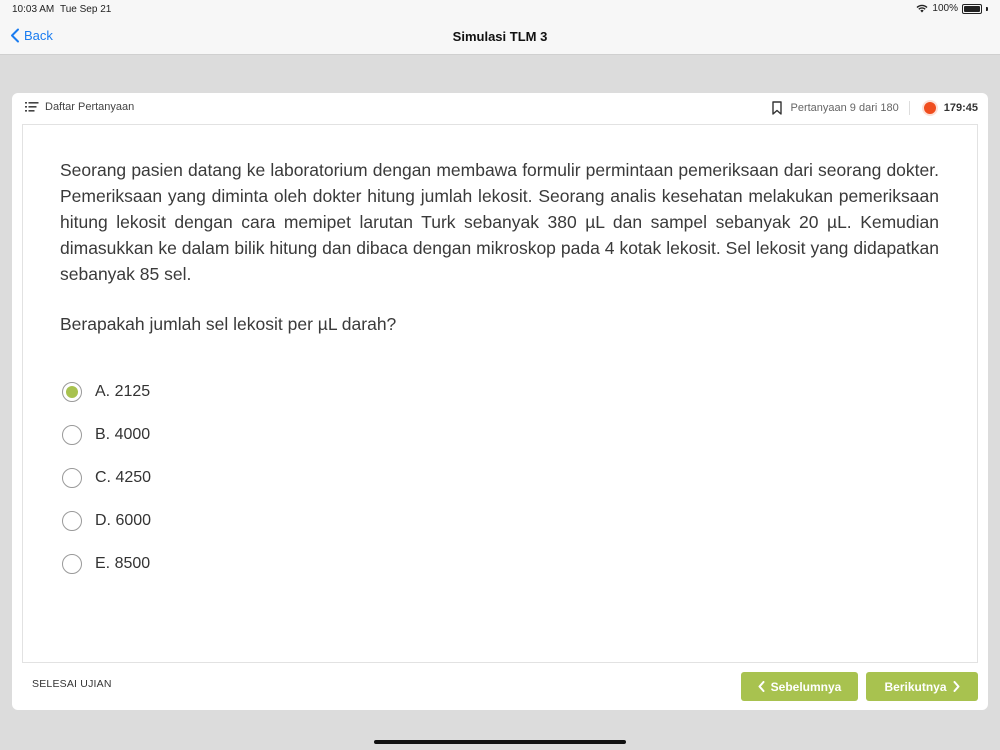  What do you see at coordinates (806, 686) in the screenshot?
I see `previous-label: Sebelumnya` at bounding box center [806, 686].